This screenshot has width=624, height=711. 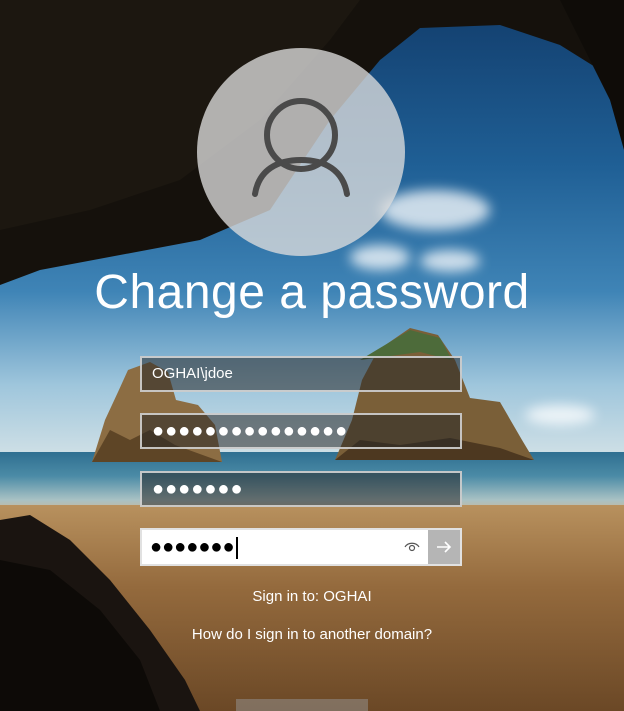 What do you see at coordinates (302, 705) in the screenshot?
I see `bottom-tab` at bounding box center [302, 705].